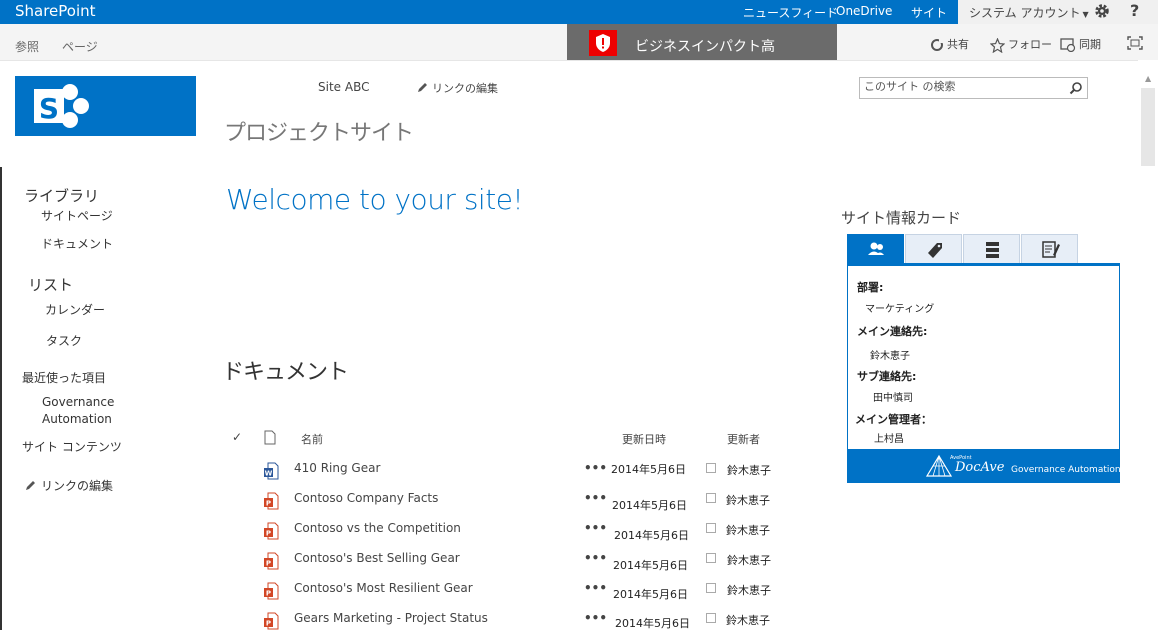 The height and width of the screenshot is (634, 1158). What do you see at coordinates (72, 446) in the screenshot?
I see `nav-site-contents: サイト コンテンツ` at bounding box center [72, 446].